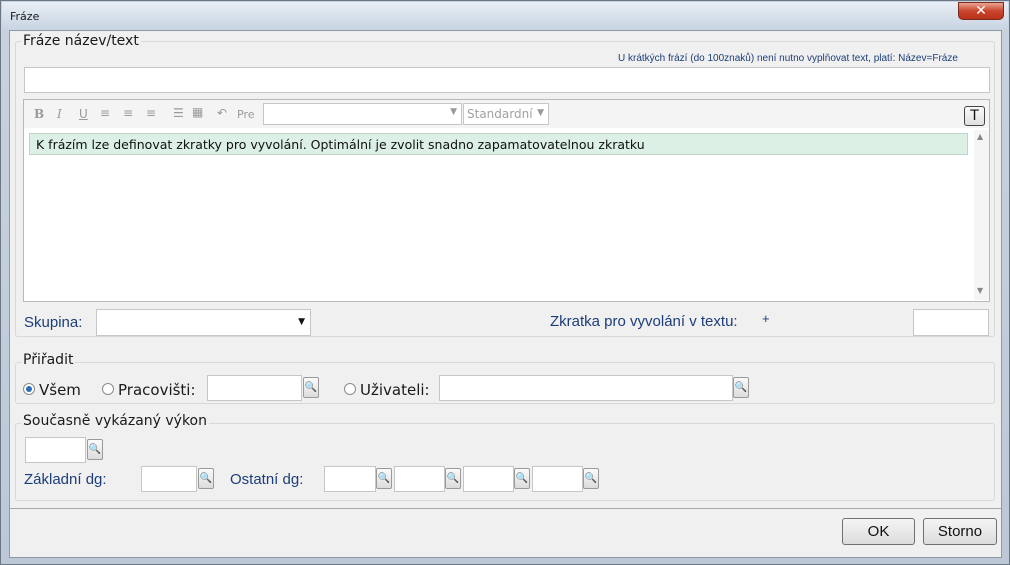 This screenshot has height=565, width=1010. What do you see at coordinates (178, 113) in the screenshot?
I see `list-icon: ☰` at bounding box center [178, 113].